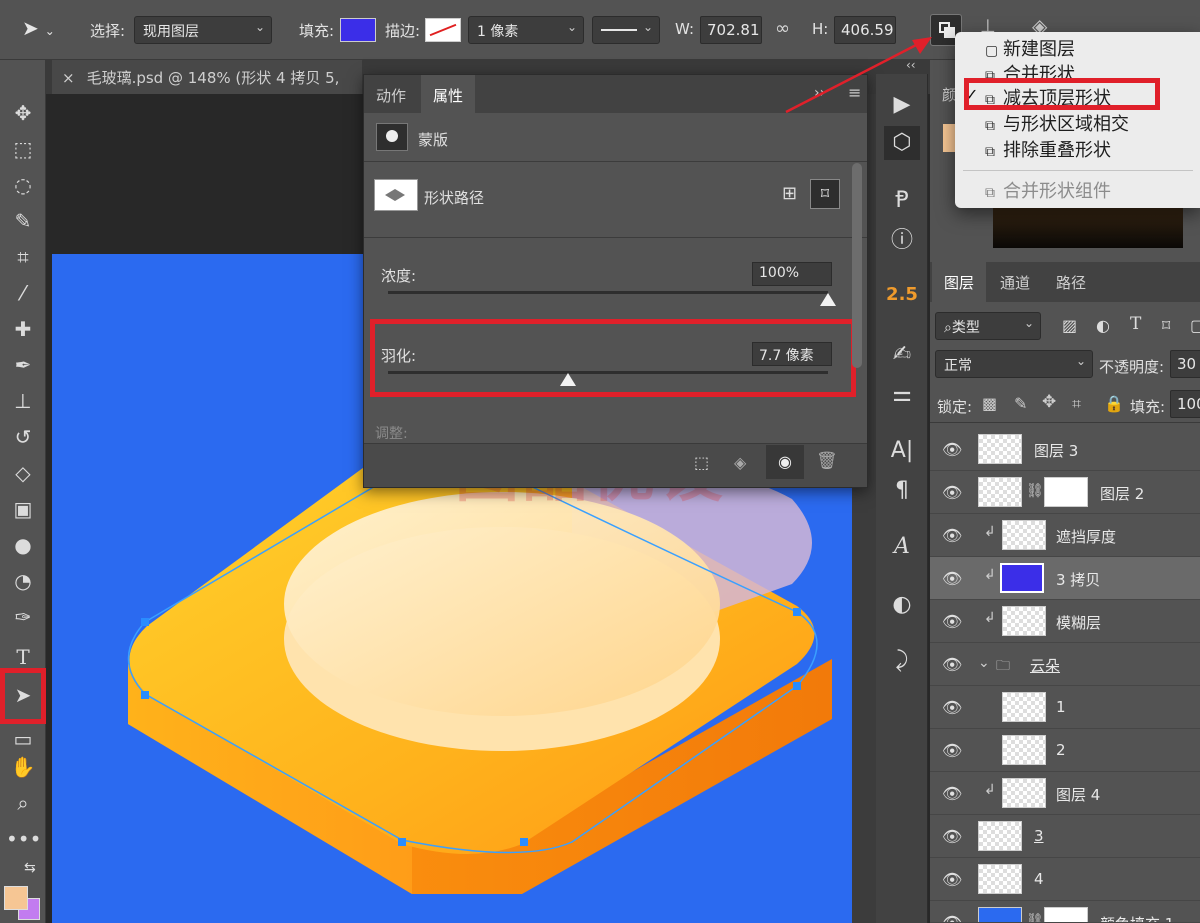 The width and height of the screenshot is (1200, 923). Describe the element at coordinates (1065, 449) in the screenshot. I see `layer-row: 👁 图层 3` at that location.